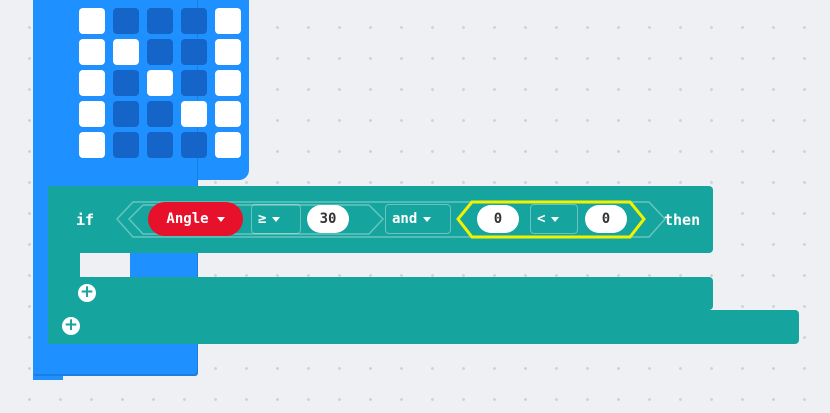  What do you see at coordinates (328, 219) in the screenshot?
I see `threshold-number-input: 30` at bounding box center [328, 219].